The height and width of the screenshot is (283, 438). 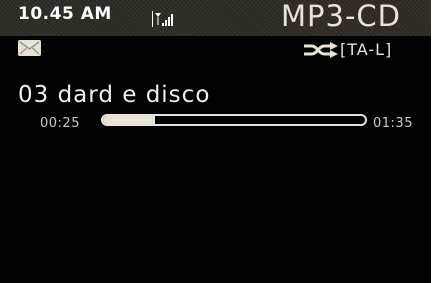 I want to click on clock: 10.45 AM, so click(x=65, y=14).